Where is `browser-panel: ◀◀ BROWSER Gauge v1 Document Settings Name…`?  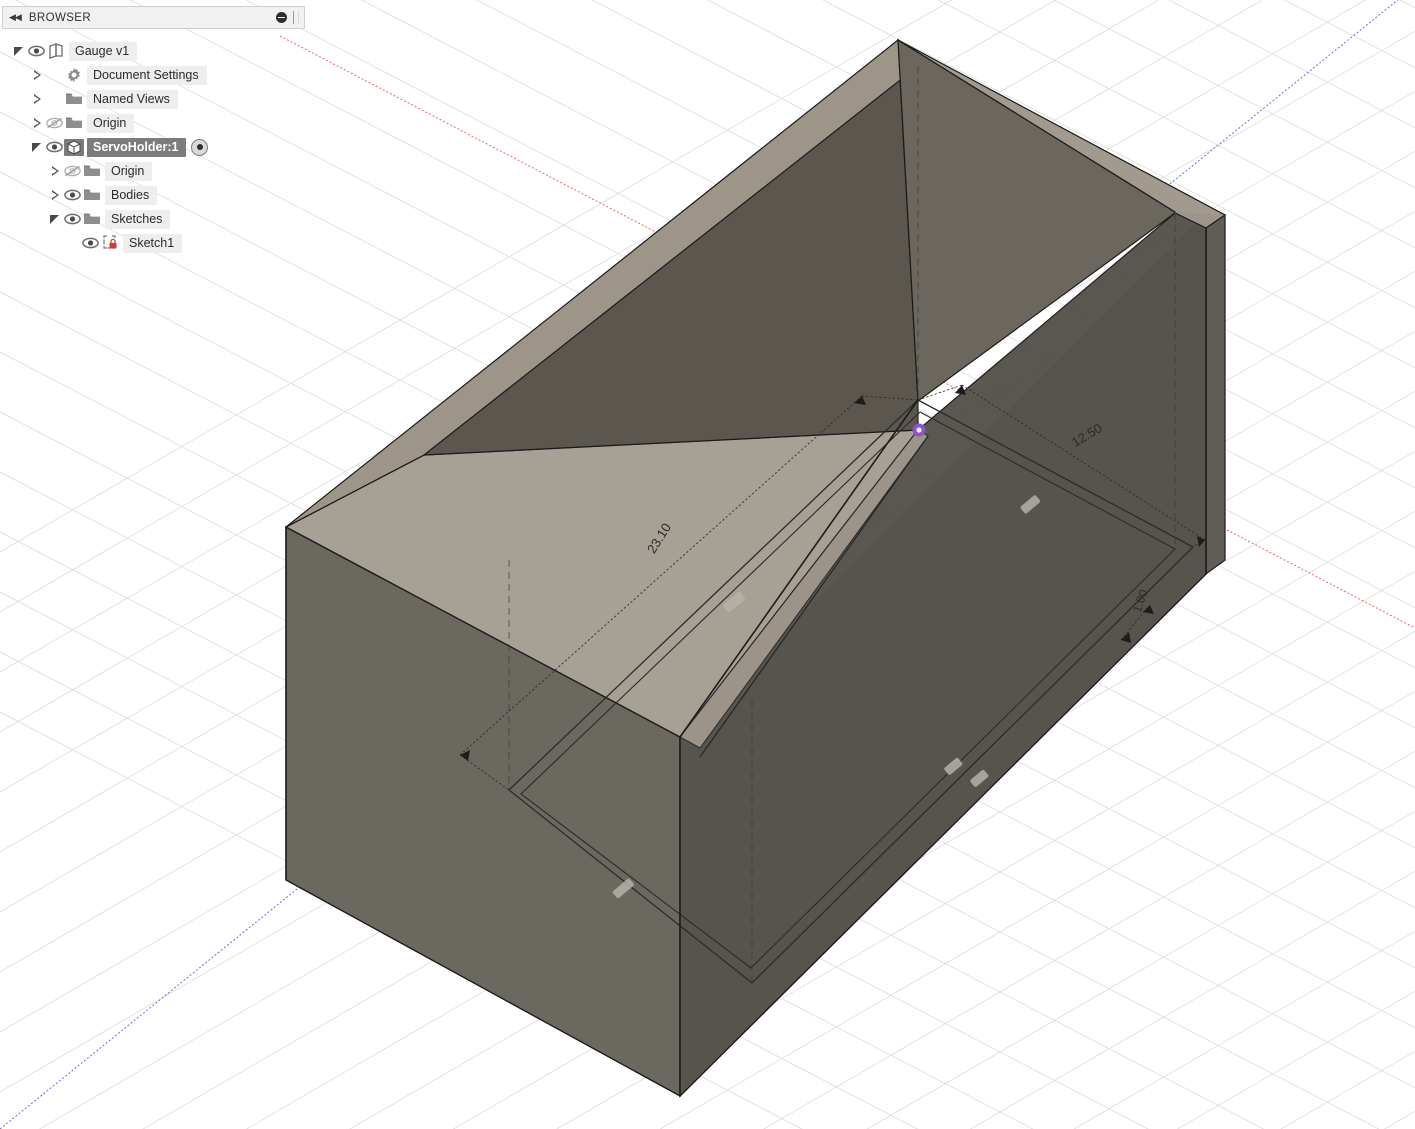
browser-panel: ◀◀ BROWSER Gauge v1 Document Settings Name… is located at coordinates (153, 130).